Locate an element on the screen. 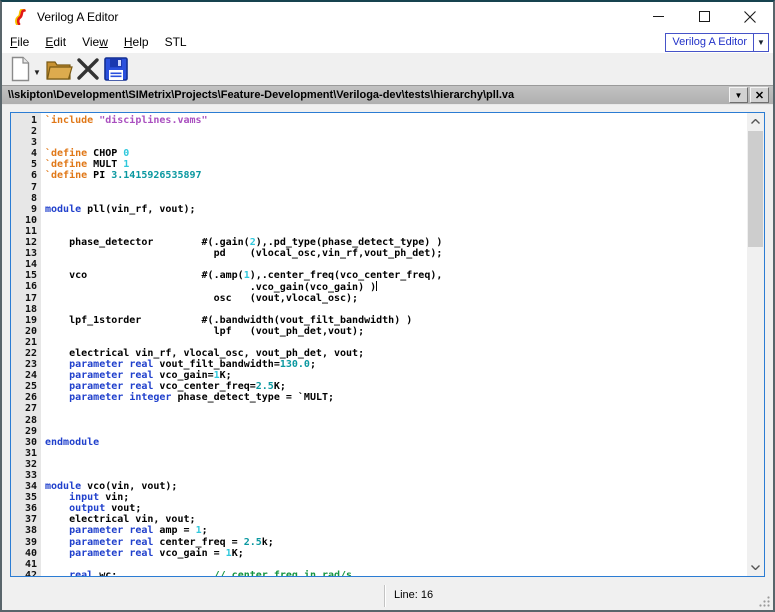 The height and width of the screenshot is (612, 775). save-icon is located at coordinates (116, 69).